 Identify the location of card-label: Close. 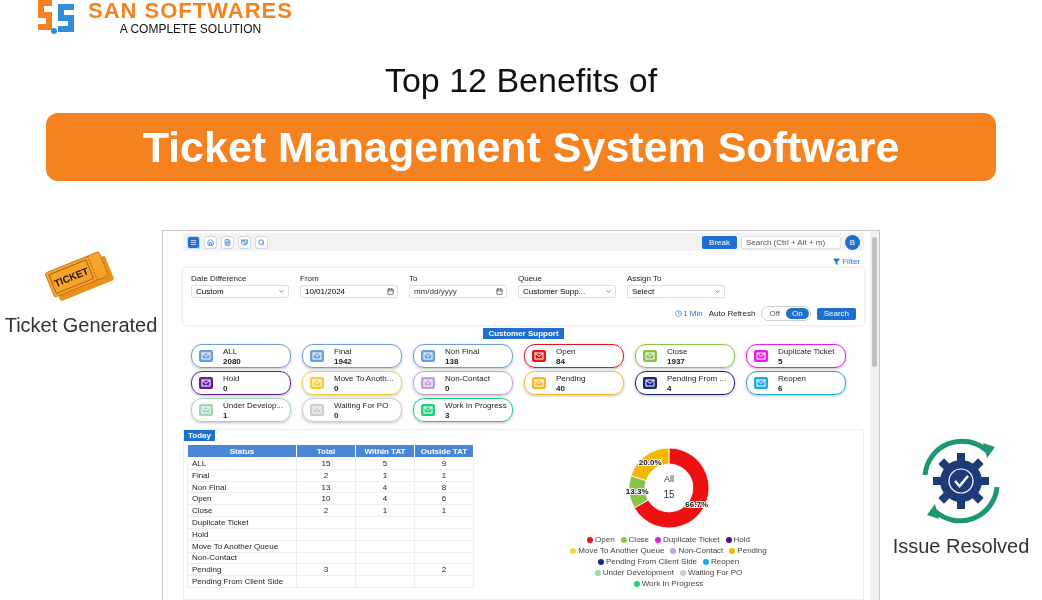
(677, 351).